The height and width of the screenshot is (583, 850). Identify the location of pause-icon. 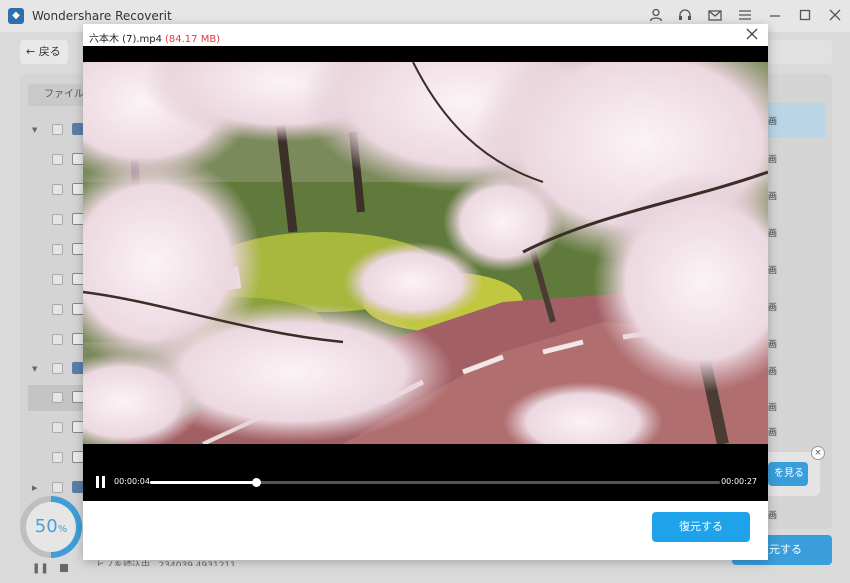
(101, 482).